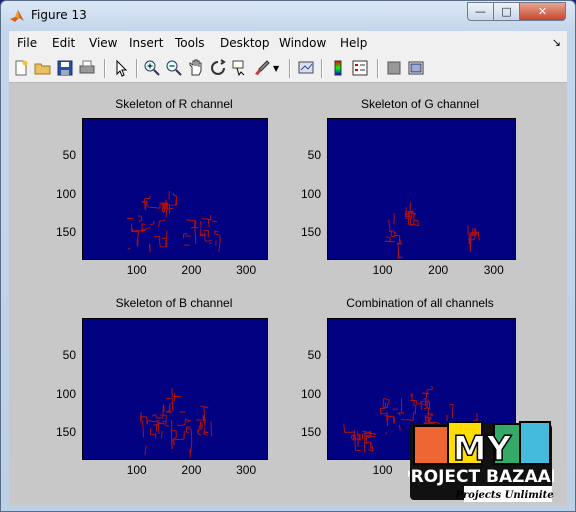 This screenshot has height=512, width=576. What do you see at coordinates (69, 155) in the screenshot?
I see `y-tick-label: 50` at bounding box center [69, 155].